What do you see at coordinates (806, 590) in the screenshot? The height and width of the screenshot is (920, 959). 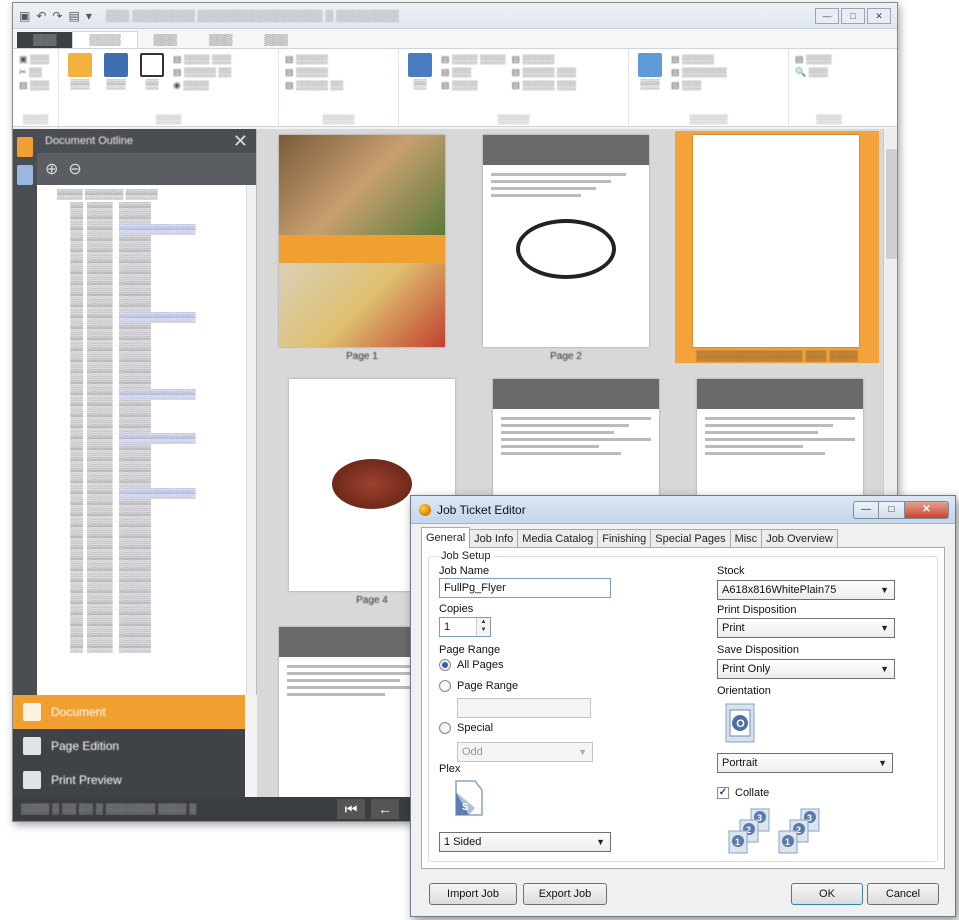 I see `stock-select: A618x816WhitePlain75 ▼` at bounding box center [806, 590].